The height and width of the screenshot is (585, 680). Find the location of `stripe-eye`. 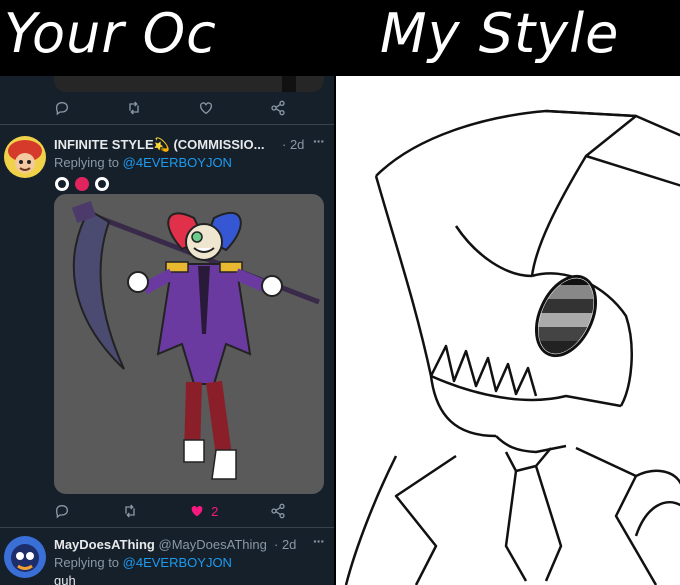

stripe-eye is located at coordinates (566, 316).